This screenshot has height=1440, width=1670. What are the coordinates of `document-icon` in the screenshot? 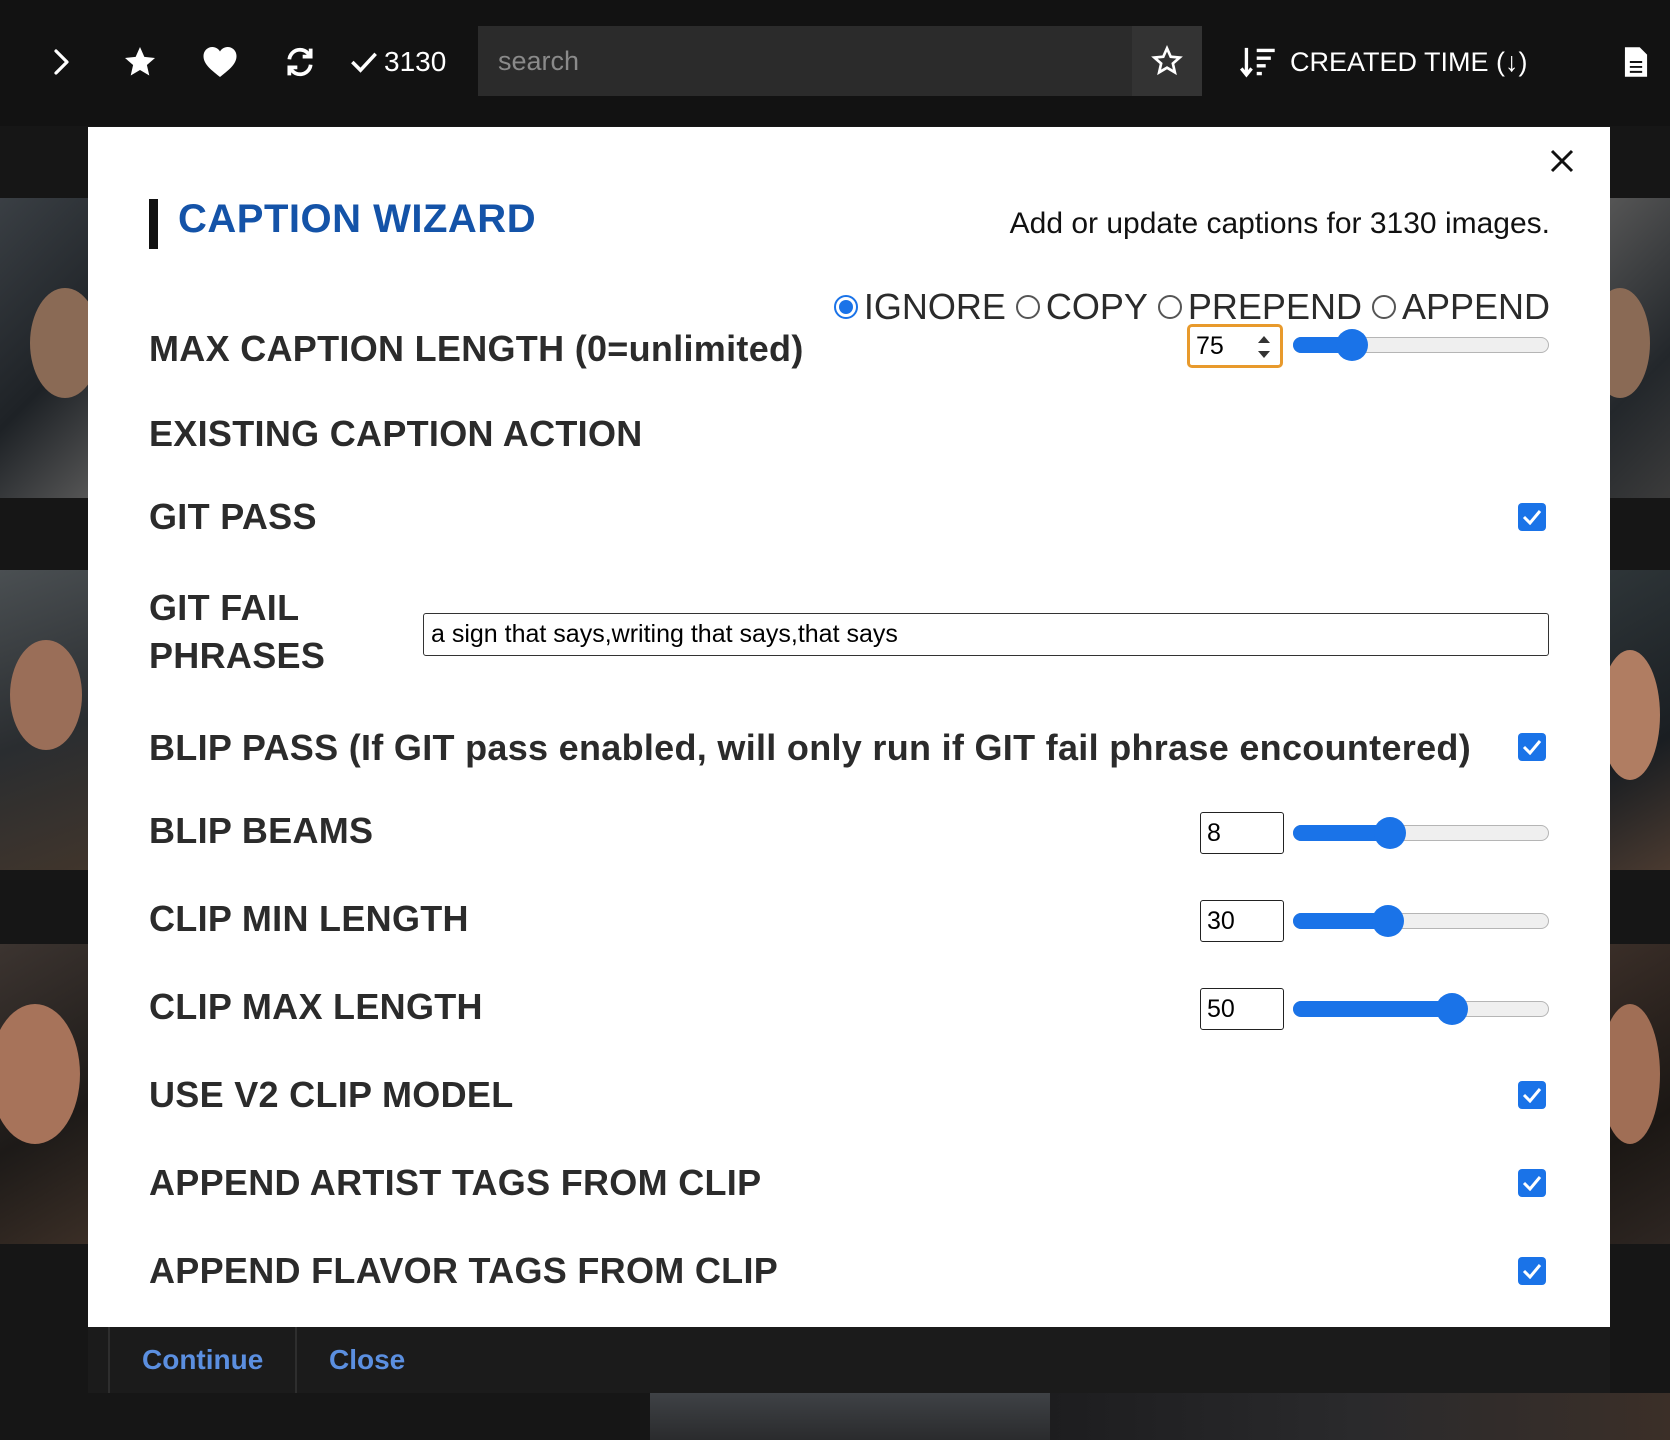 It's located at (1636, 62).